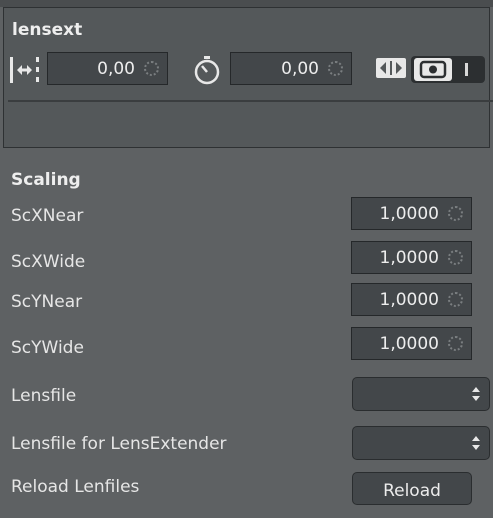 Image resolution: width=493 pixels, height=518 pixels. What do you see at coordinates (466, 69) in the screenshot?
I see `toggle-indicator` at bounding box center [466, 69].